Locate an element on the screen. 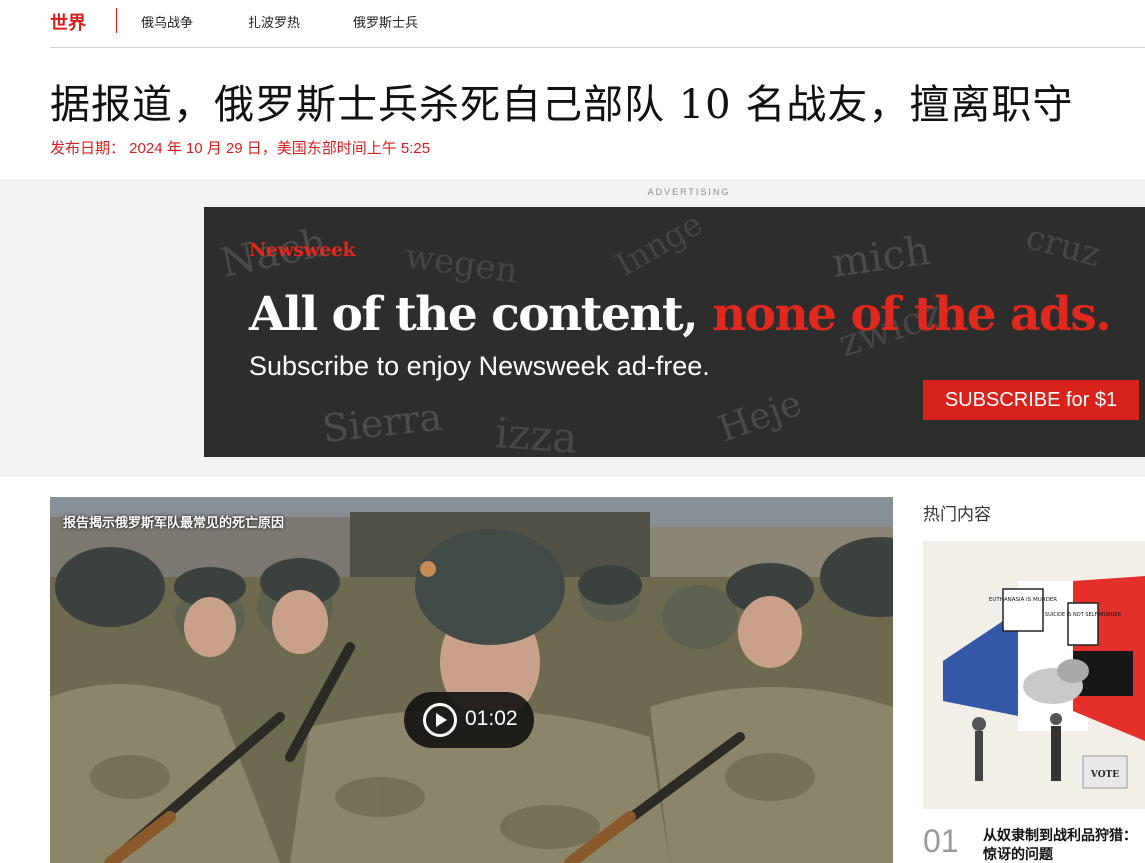  nav-divider is located at coordinates (116, 20).